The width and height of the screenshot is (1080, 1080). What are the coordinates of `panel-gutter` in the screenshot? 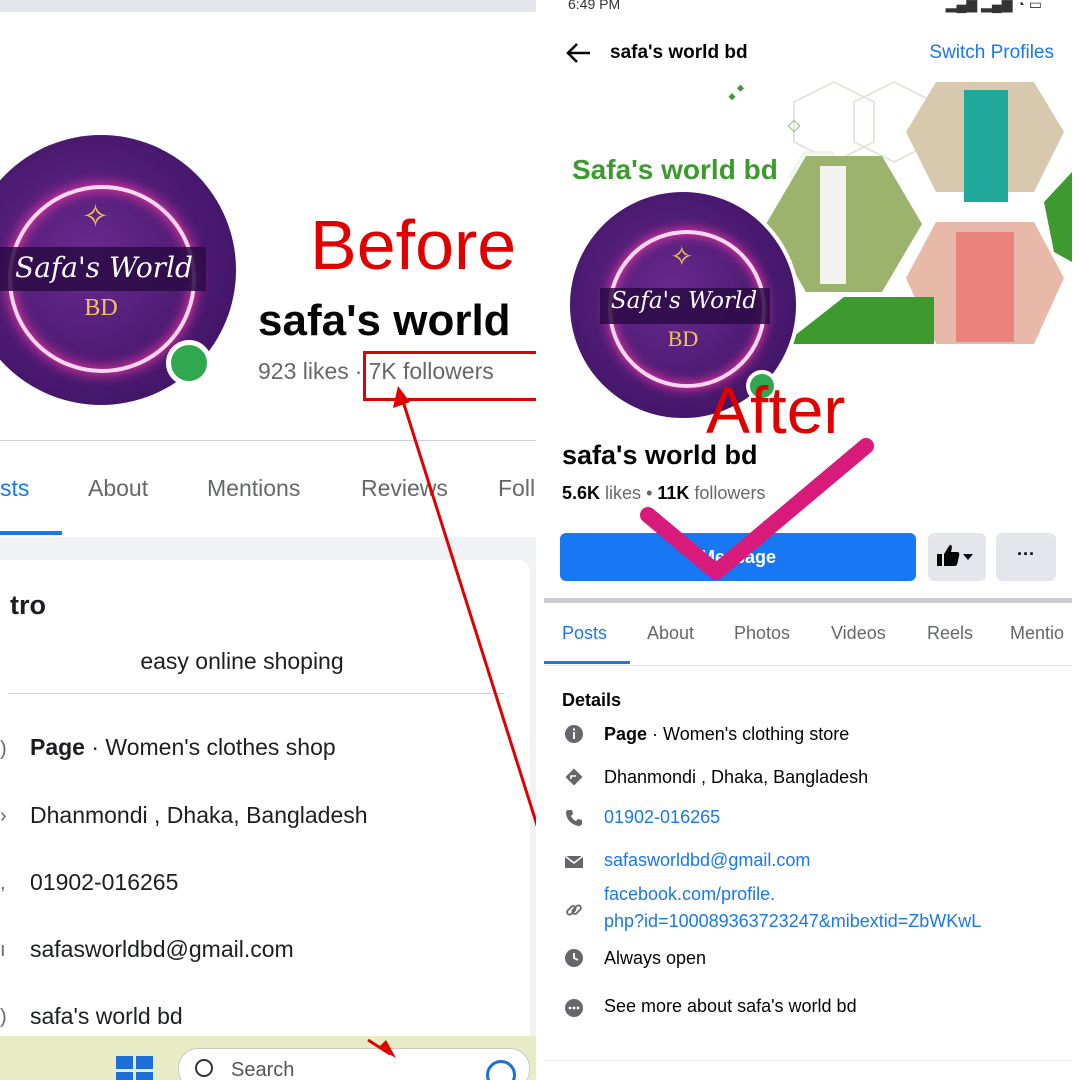 It's located at (540, 540).